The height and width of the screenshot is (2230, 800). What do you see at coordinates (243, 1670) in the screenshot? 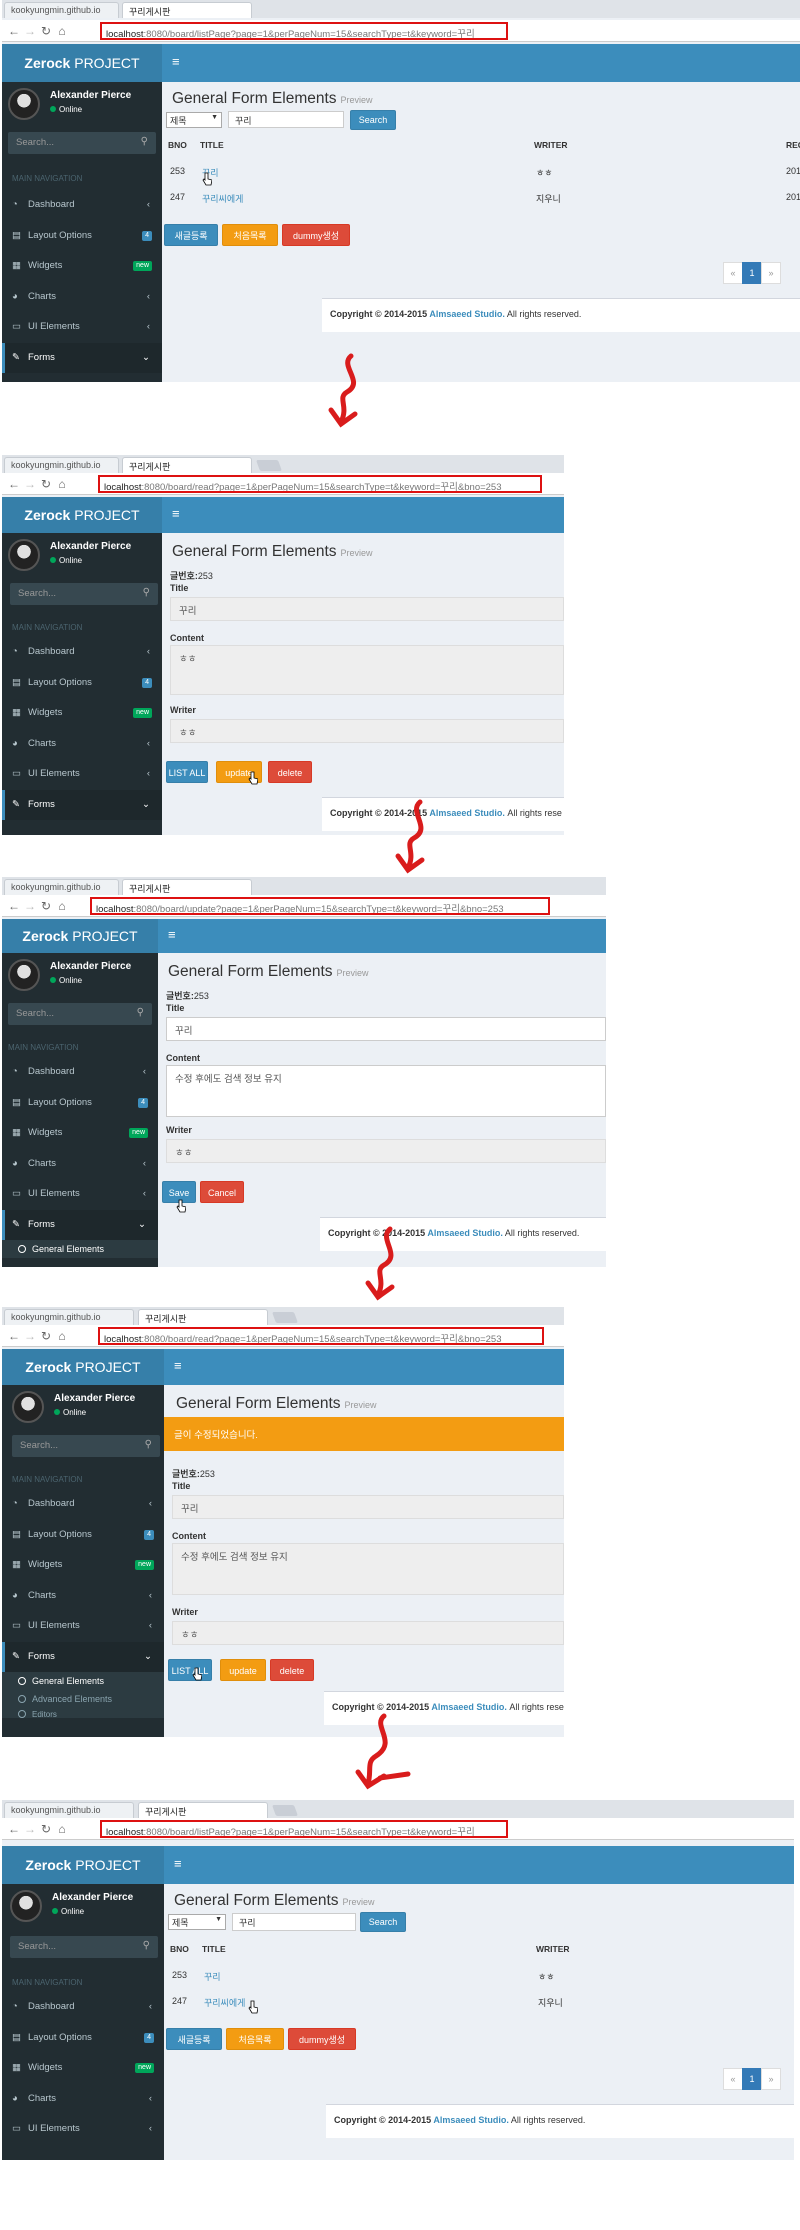
I see `update-button: update` at bounding box center [243, 1670].